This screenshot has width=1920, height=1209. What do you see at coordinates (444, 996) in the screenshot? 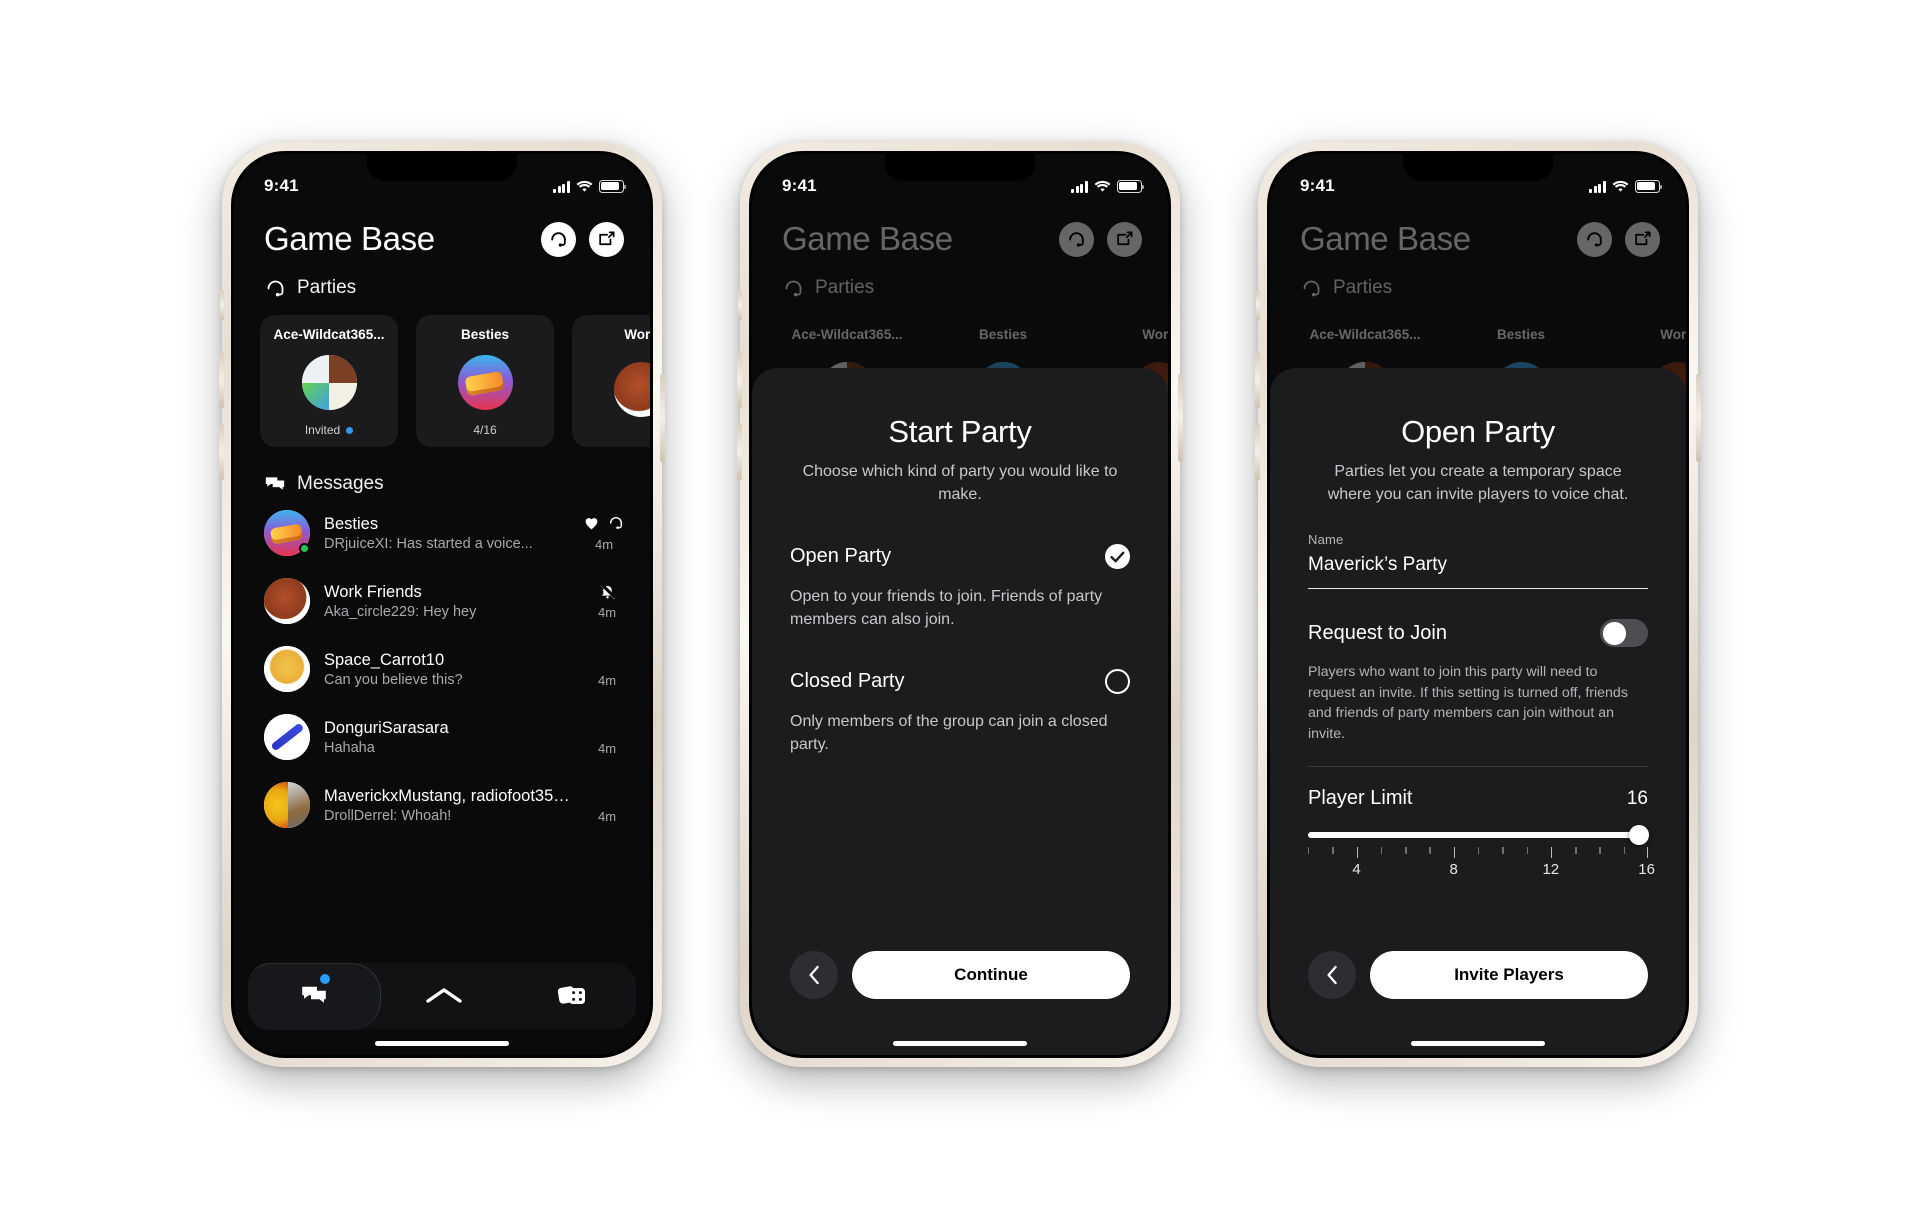
I see `tab-home` at bounding box center [444, 996].